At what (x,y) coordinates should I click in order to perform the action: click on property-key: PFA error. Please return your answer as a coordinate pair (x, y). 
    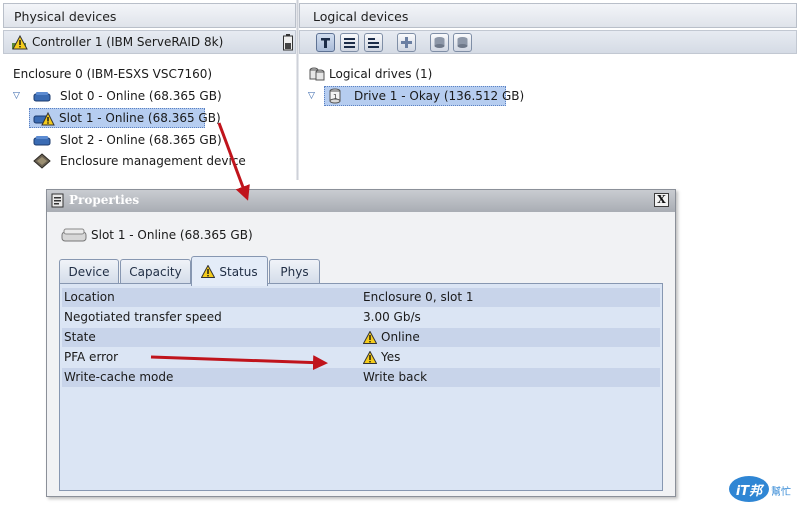
    Looking at the image, I should click on (91, 357).